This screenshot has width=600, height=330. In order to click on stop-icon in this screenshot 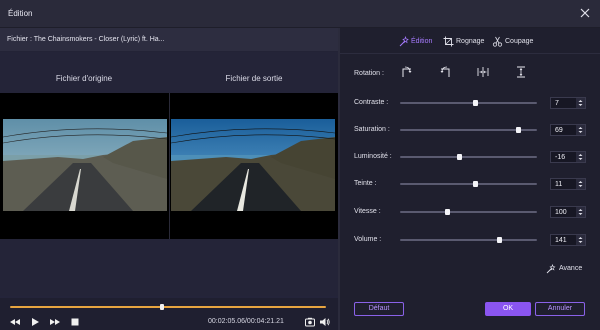, I will do `click(75, 322)`.